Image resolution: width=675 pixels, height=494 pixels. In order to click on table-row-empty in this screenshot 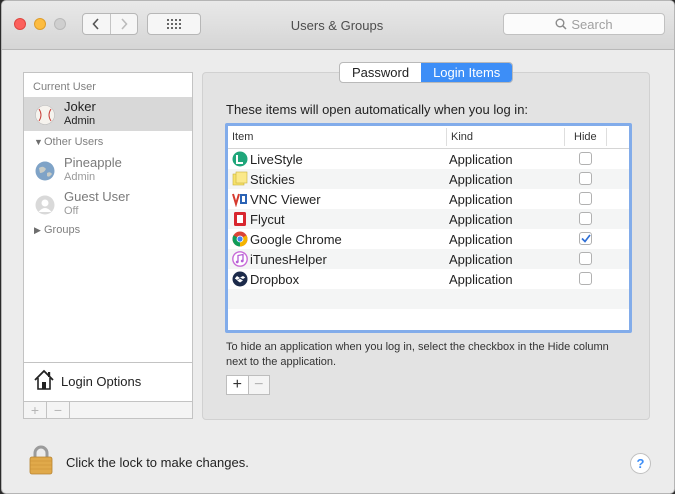, I will do `click(428, 299)`.